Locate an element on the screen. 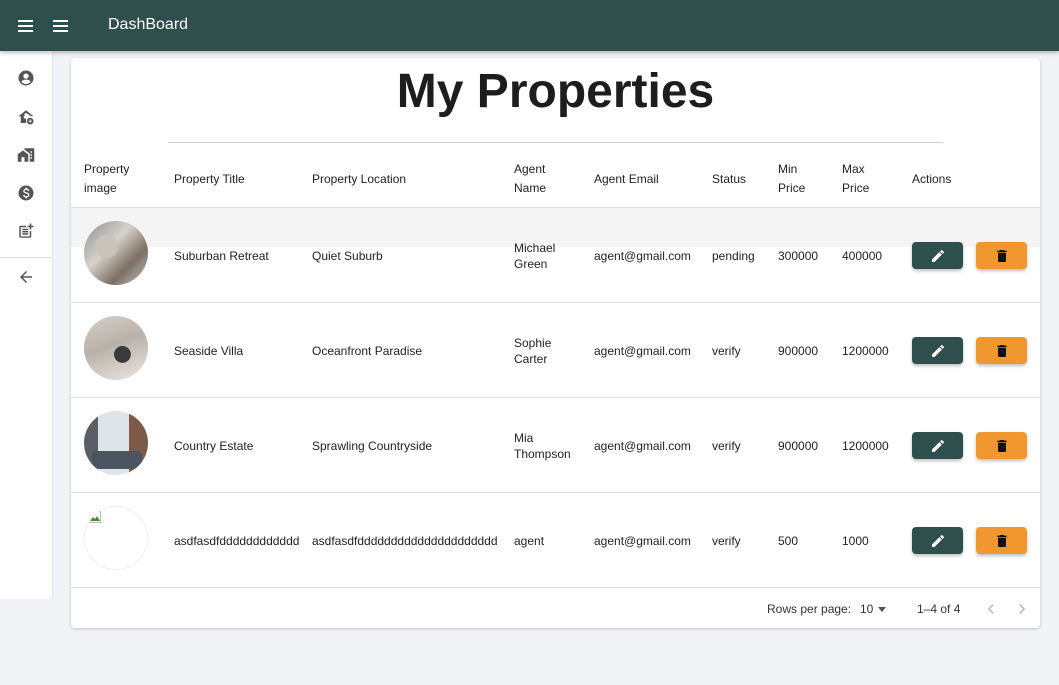 The image size is (1059, 685). chevron-left-icon is located at coordinates (990, 609).